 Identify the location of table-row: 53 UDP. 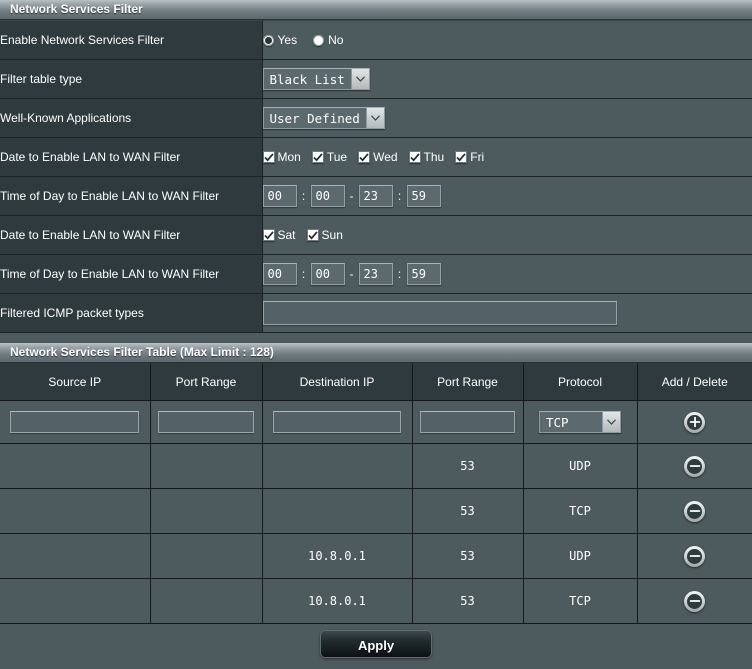
(376, 466).